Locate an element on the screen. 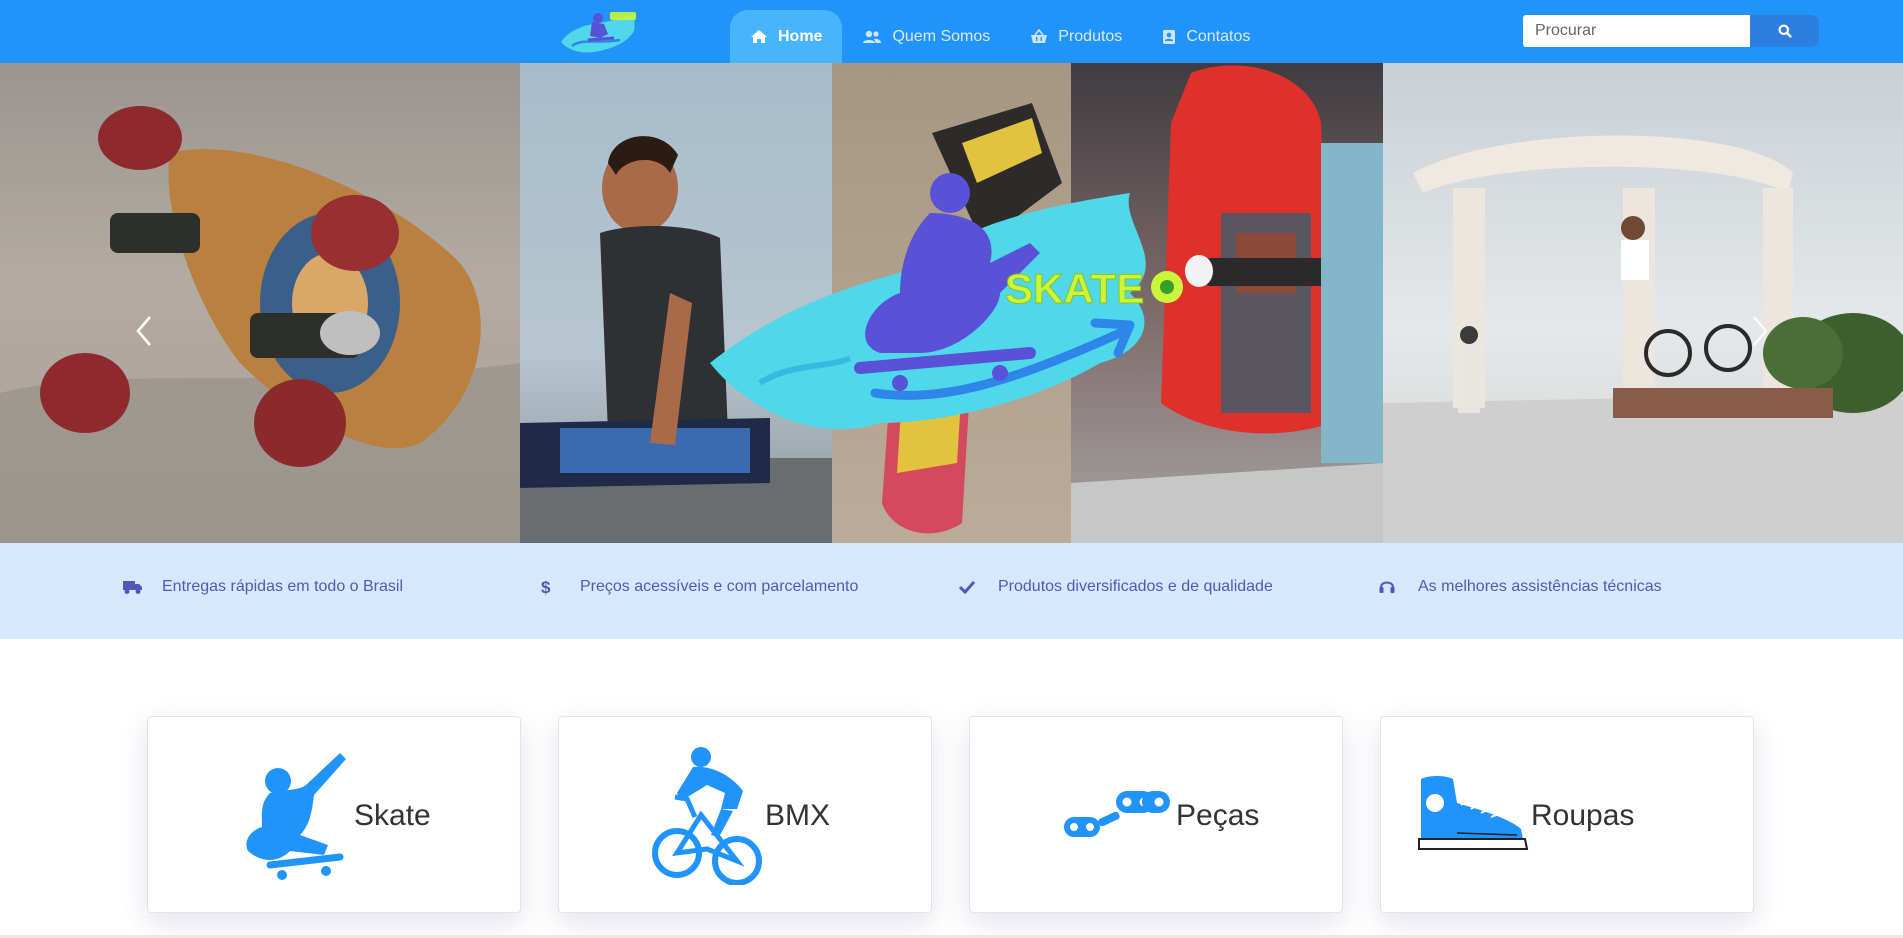 This screenshot has width=1903, height=938. nav-item-label: Home is located at coordinates (800, 36).